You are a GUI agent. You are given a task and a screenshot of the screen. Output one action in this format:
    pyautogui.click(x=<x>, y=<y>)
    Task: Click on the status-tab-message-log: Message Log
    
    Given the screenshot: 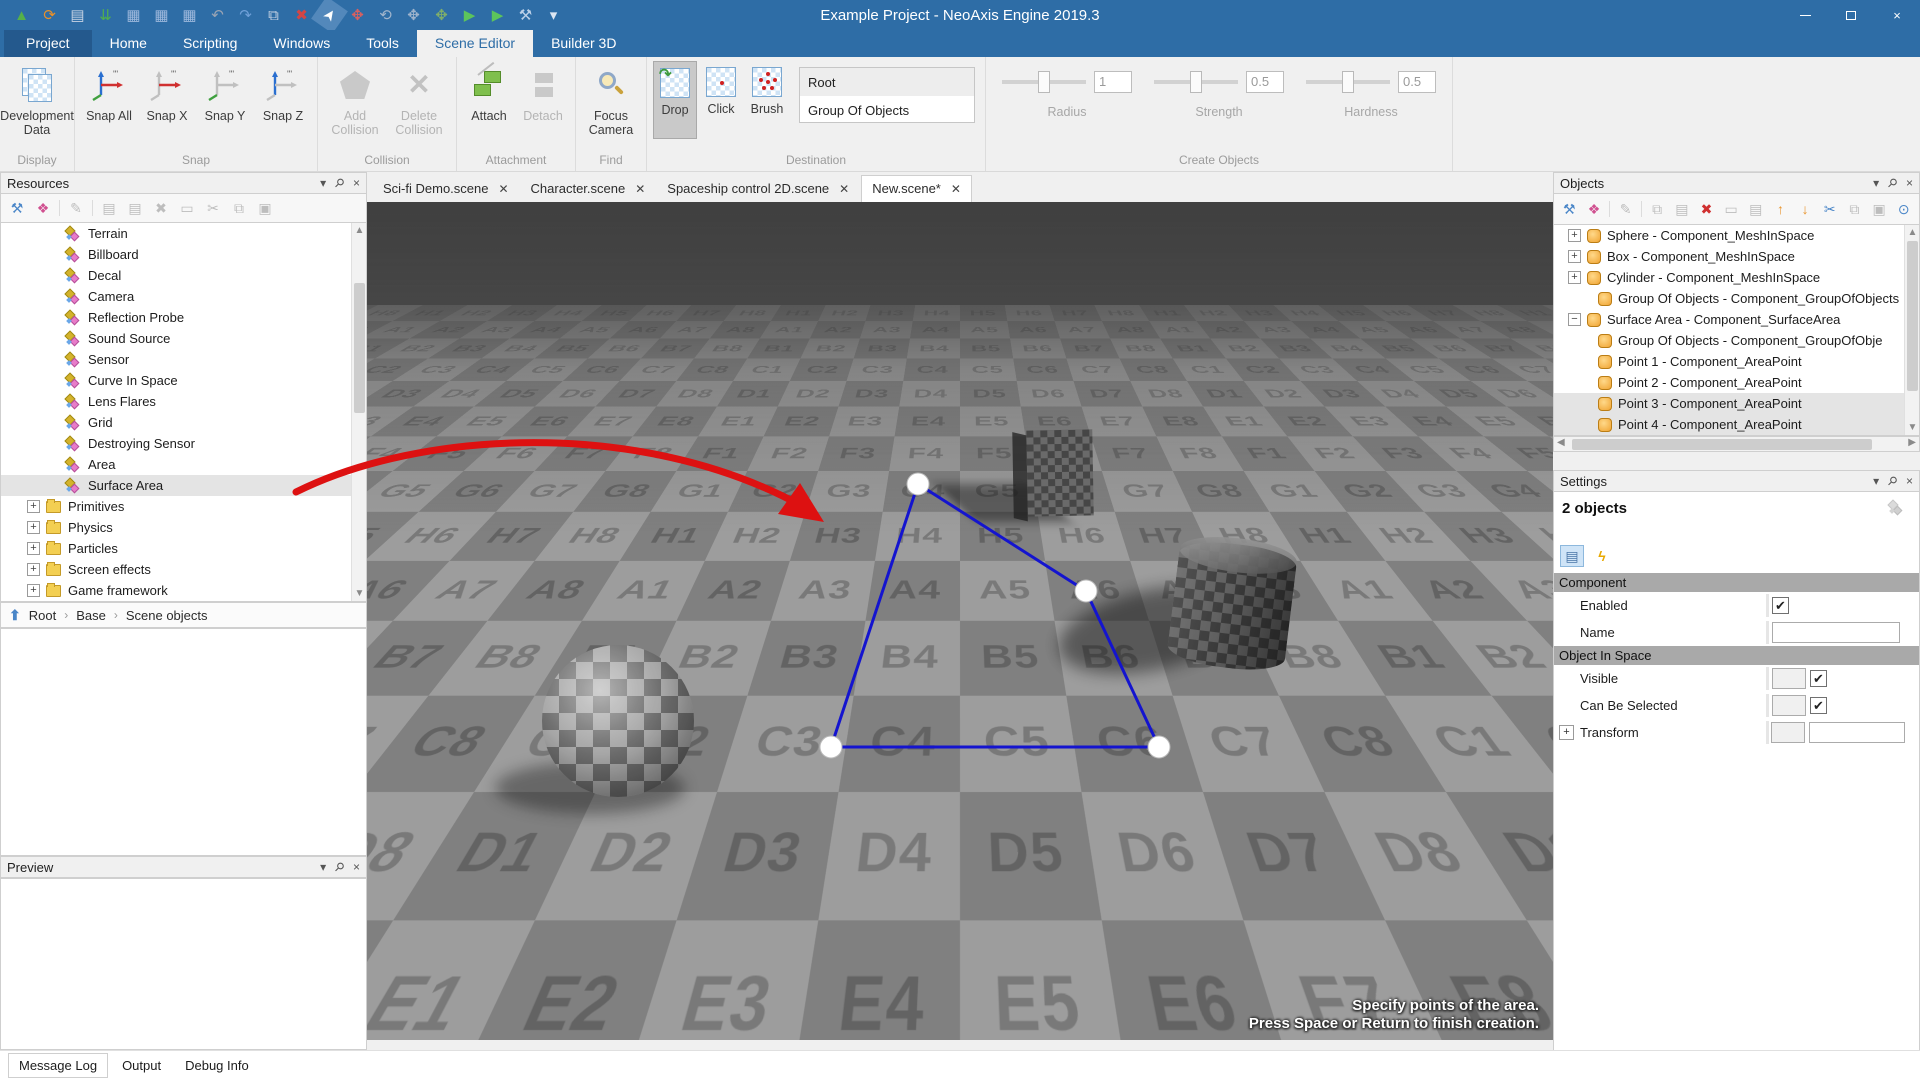 What is the action you would take?
    pyautogui.click(x=58, y=1065)
    